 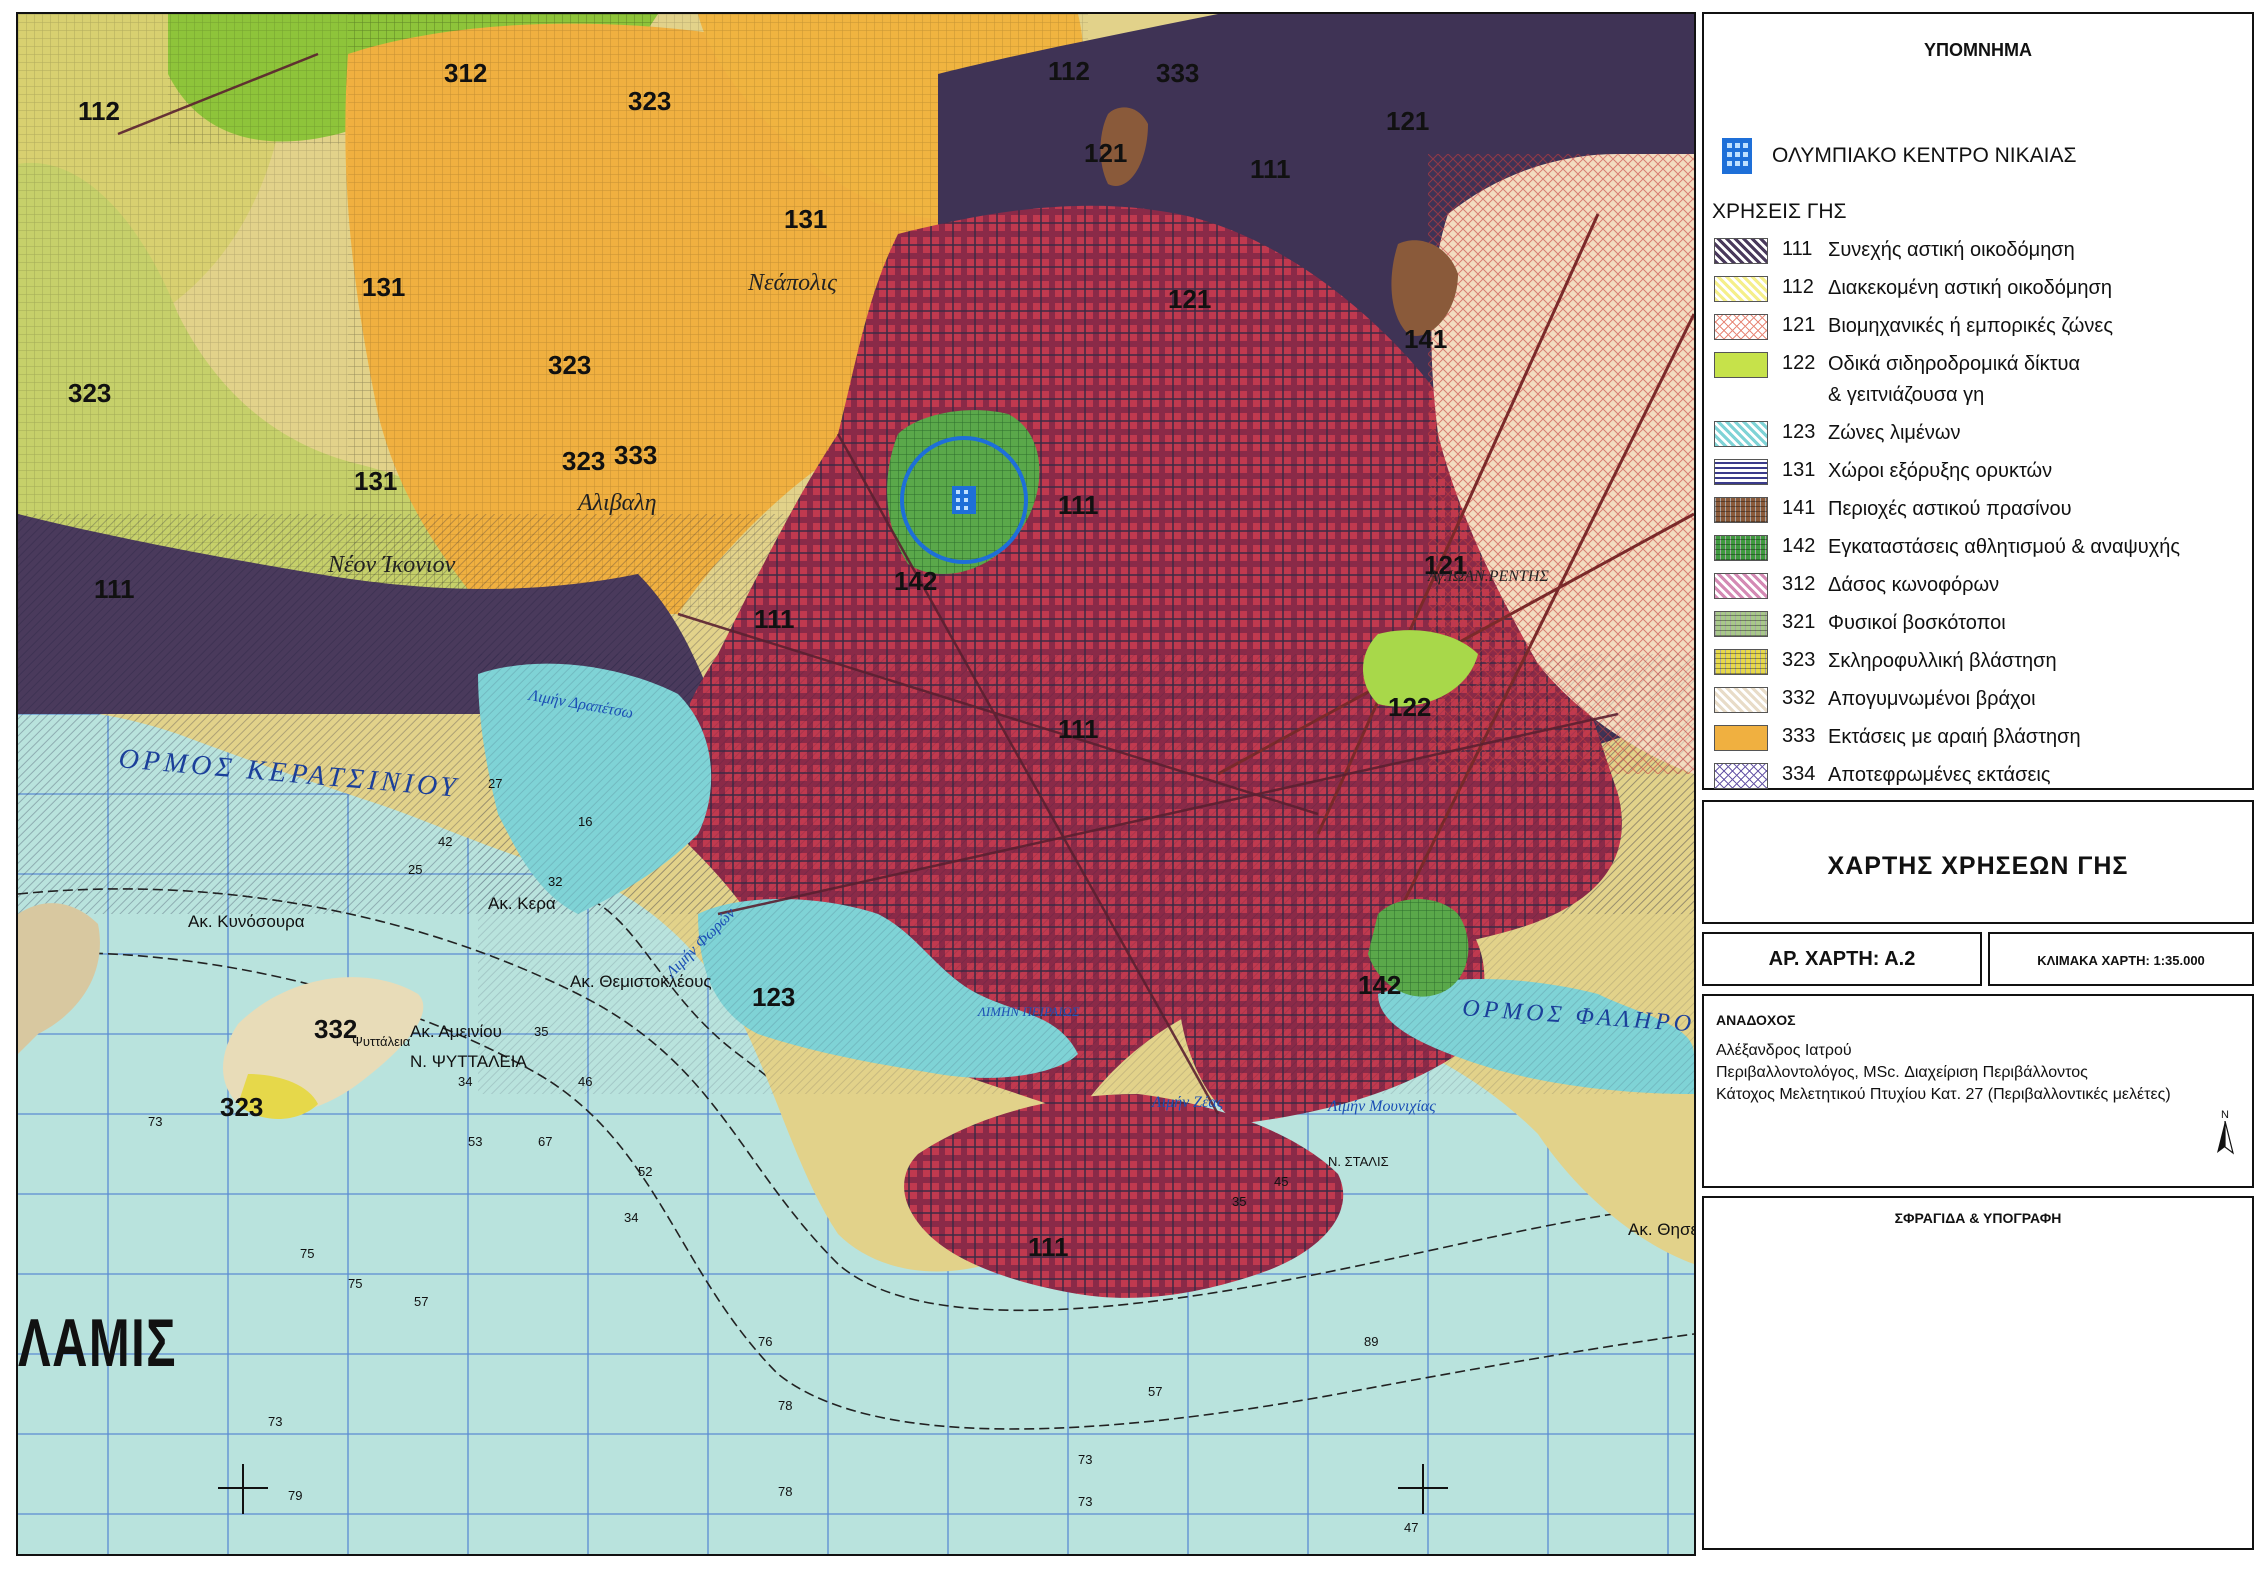 I want to click on legend-code: 142, so click(x=1799, y=546).